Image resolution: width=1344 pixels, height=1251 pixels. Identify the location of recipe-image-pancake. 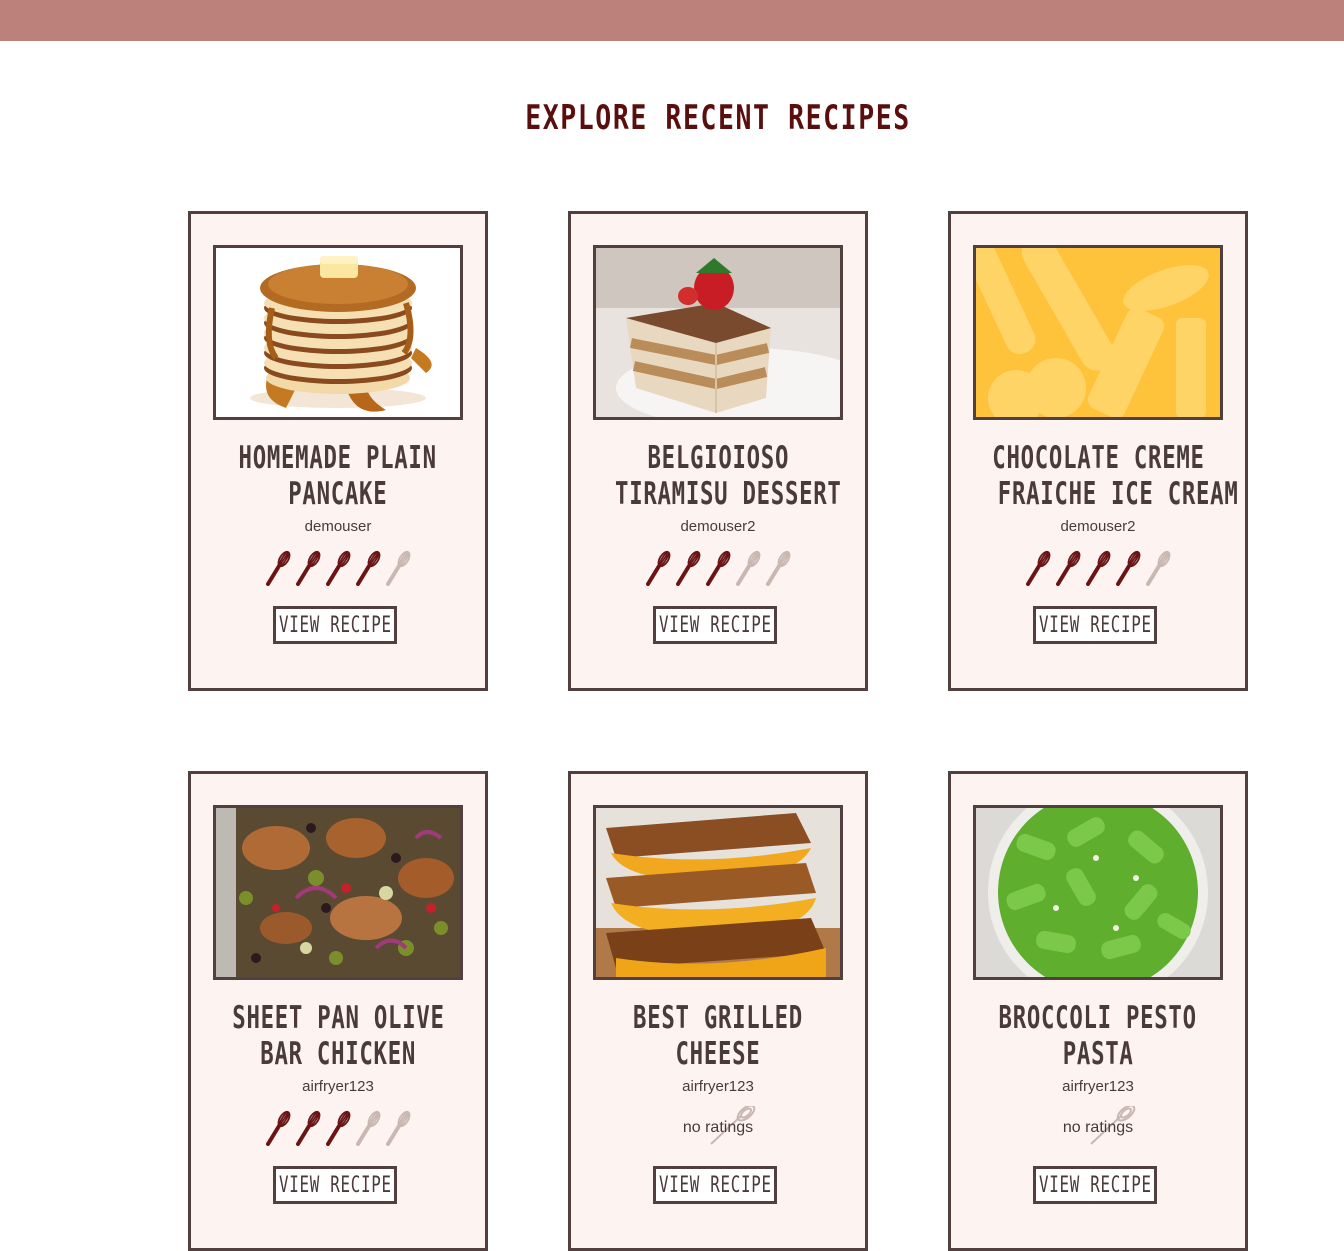
(338, 332).